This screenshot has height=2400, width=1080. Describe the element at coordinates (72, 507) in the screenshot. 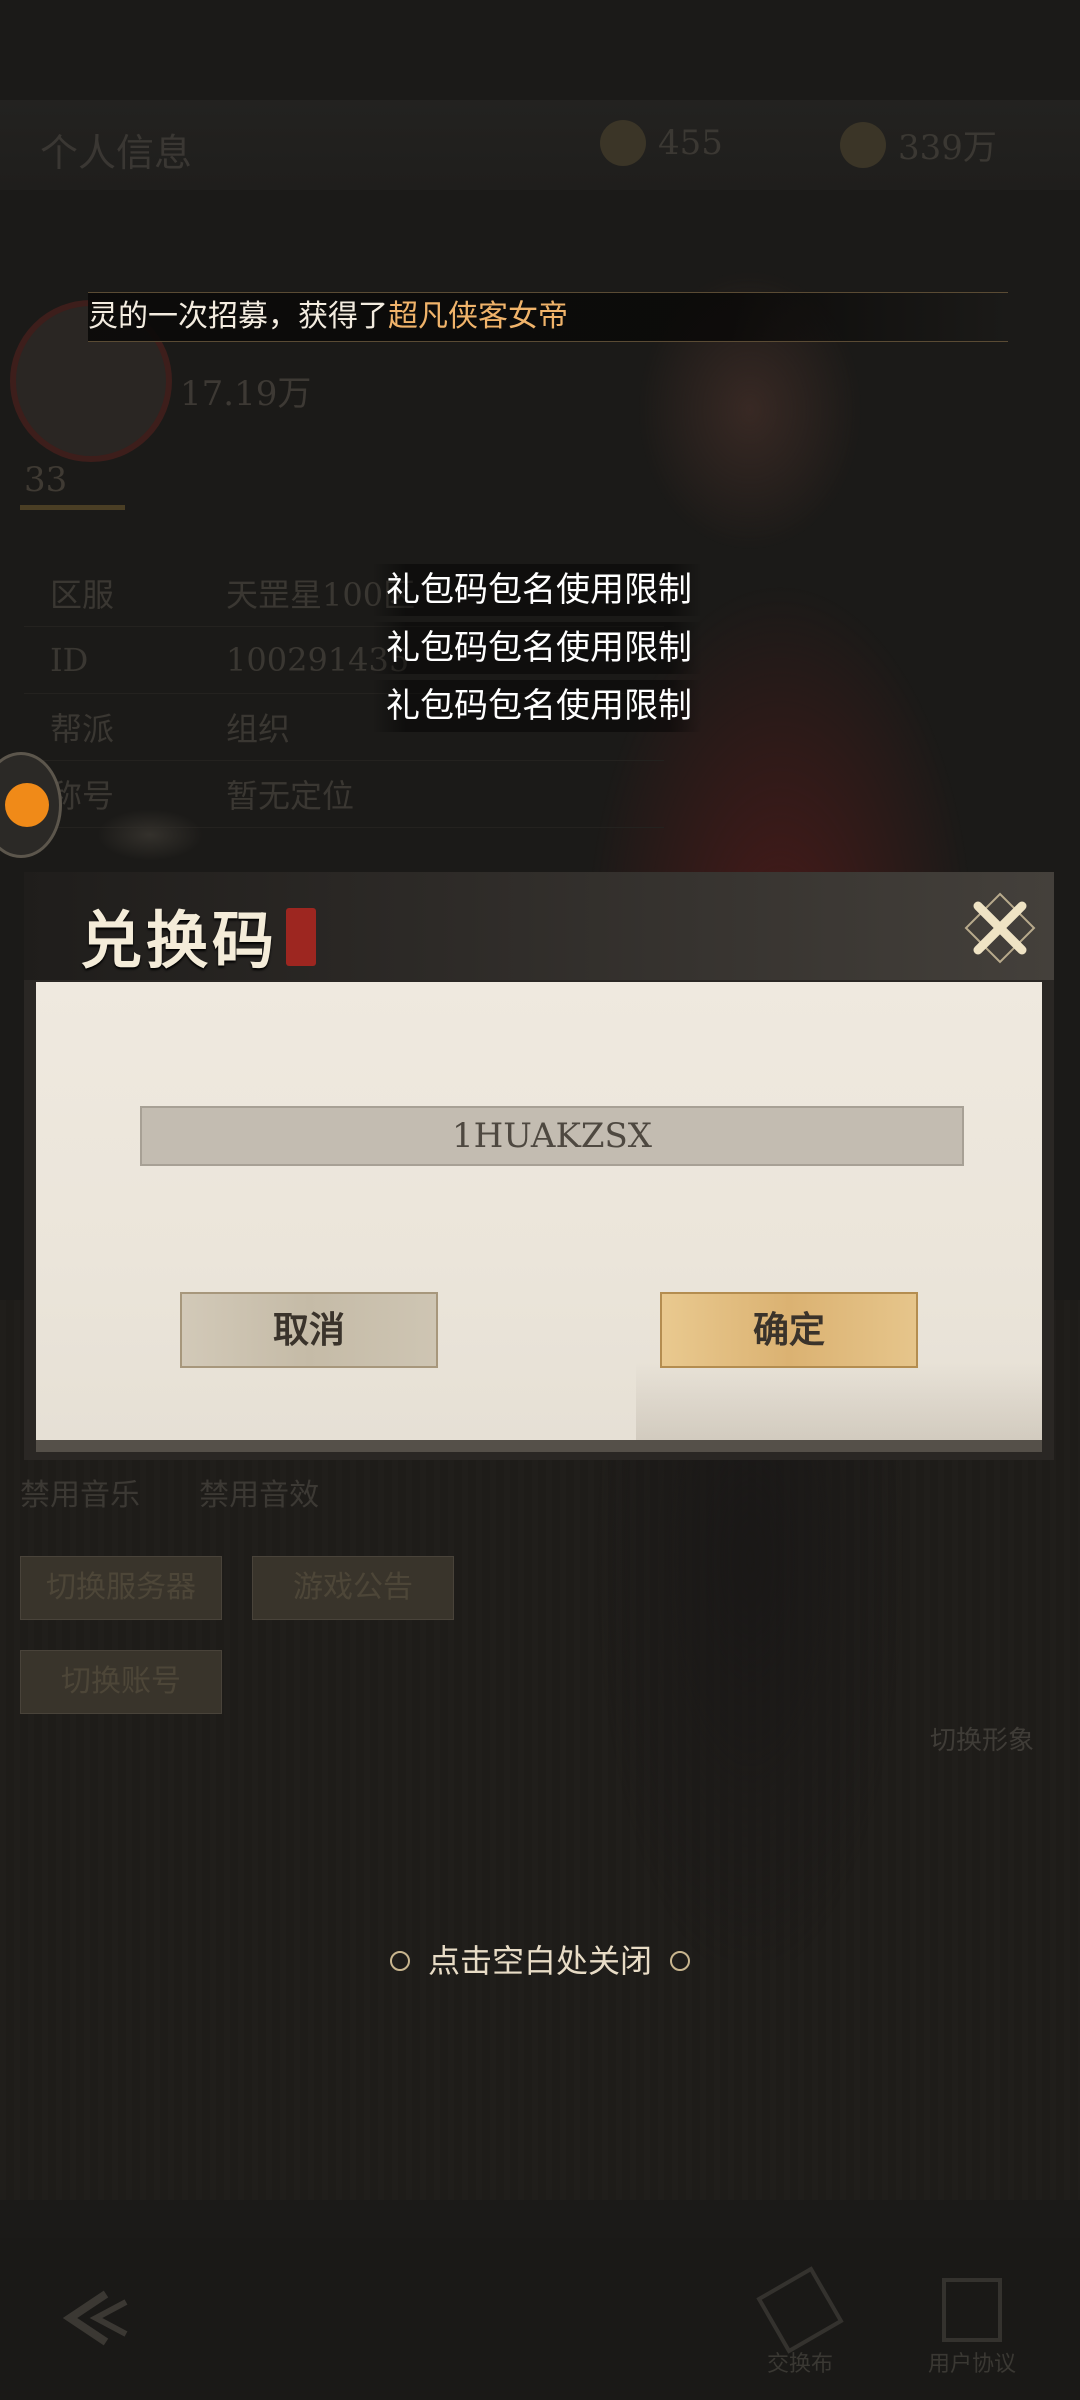

I see `level-tab-underline` at that location.